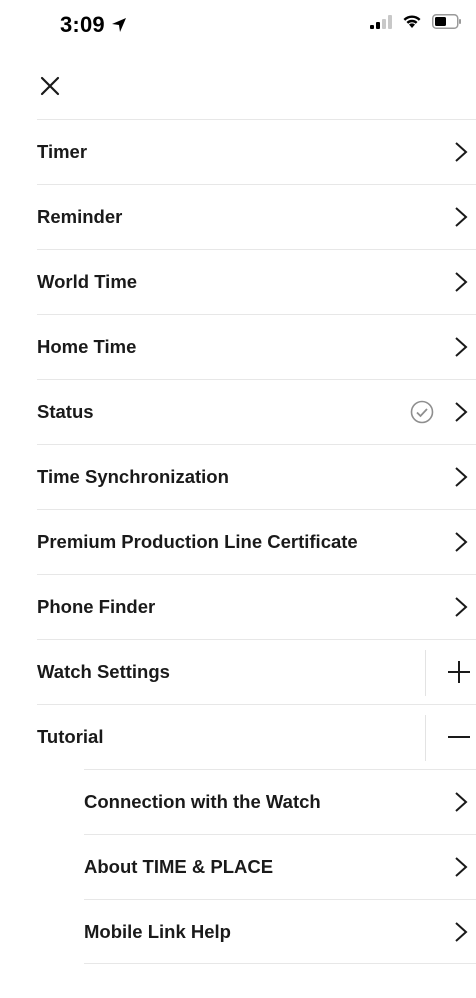 This screenshot has width=476, height=998. I want to click on battery-icon, so click(446, 21).